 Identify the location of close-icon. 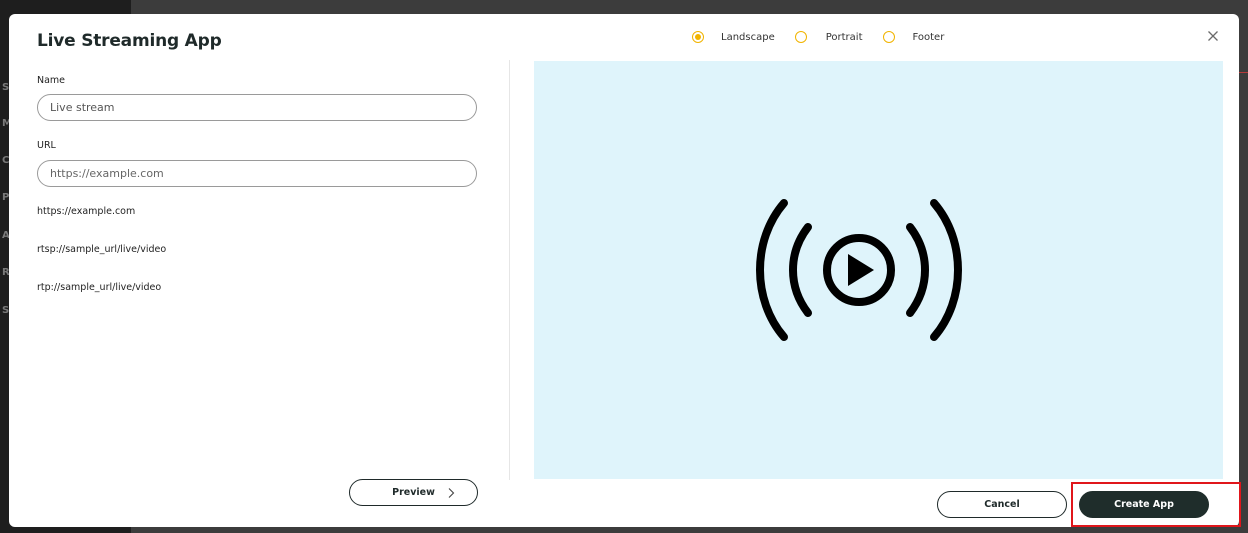
(1213, 36).